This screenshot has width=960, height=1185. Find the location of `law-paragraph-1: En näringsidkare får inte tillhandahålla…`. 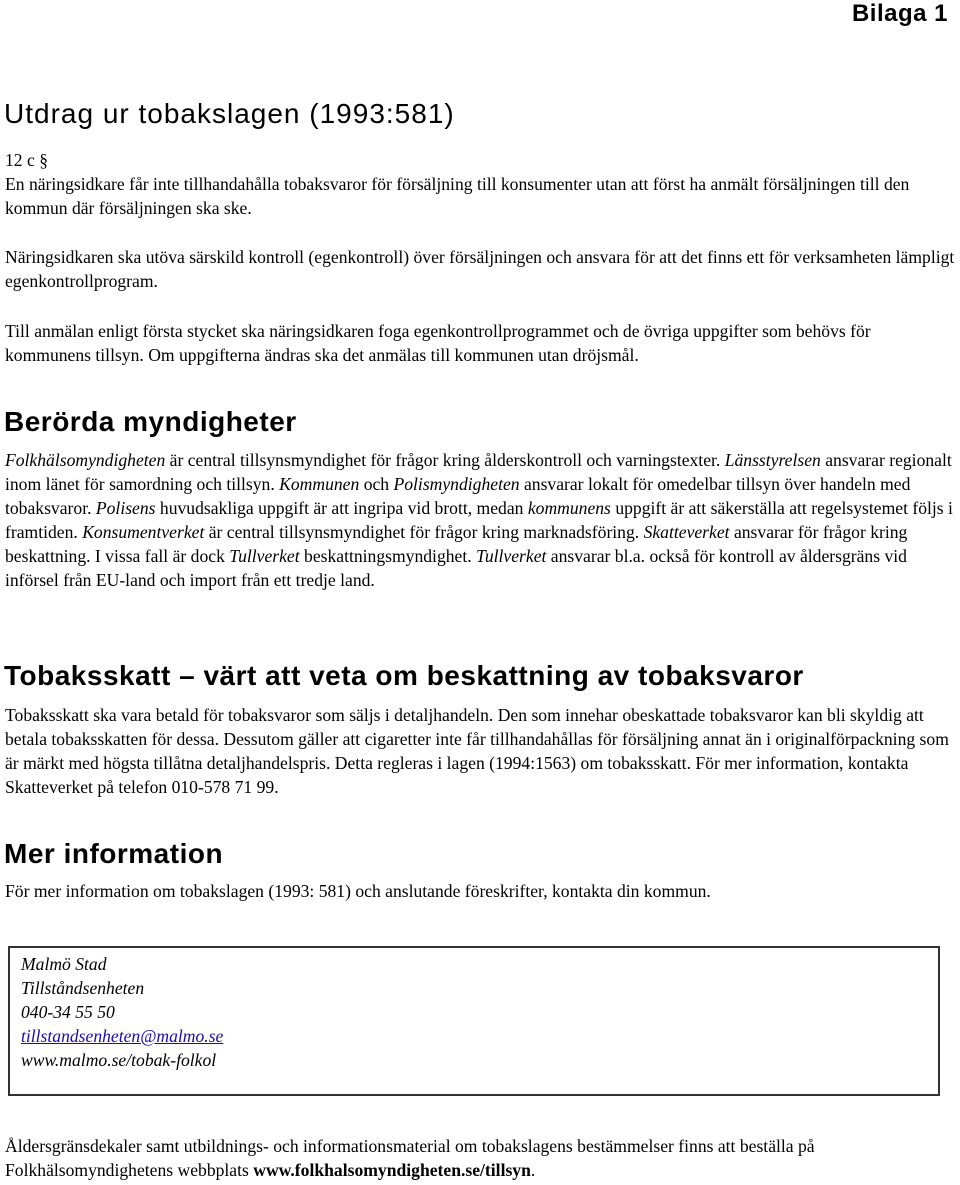

law-paragraph-1: En näringsidkare får inte tillhandahålla… is located at coordinates (457, 196).